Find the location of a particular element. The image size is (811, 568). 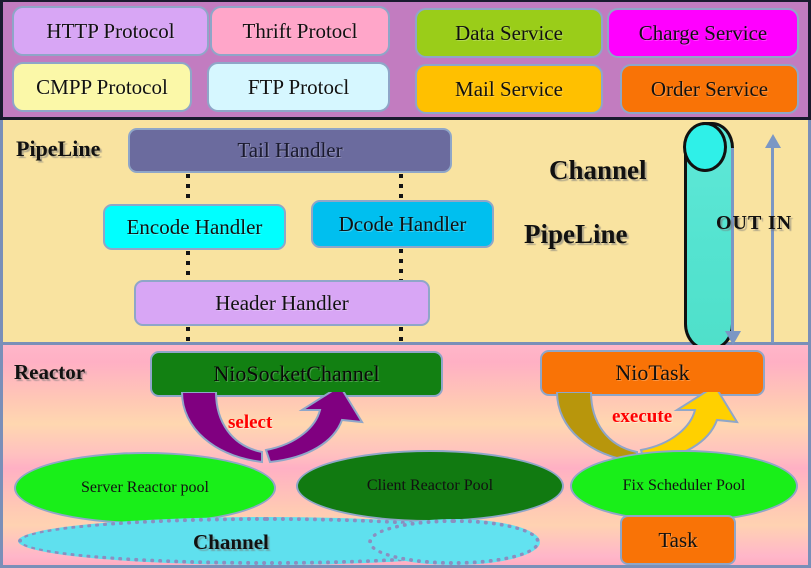

nio-socket-channel-label: NioSocketChannel is located at coordinates (296, 374).